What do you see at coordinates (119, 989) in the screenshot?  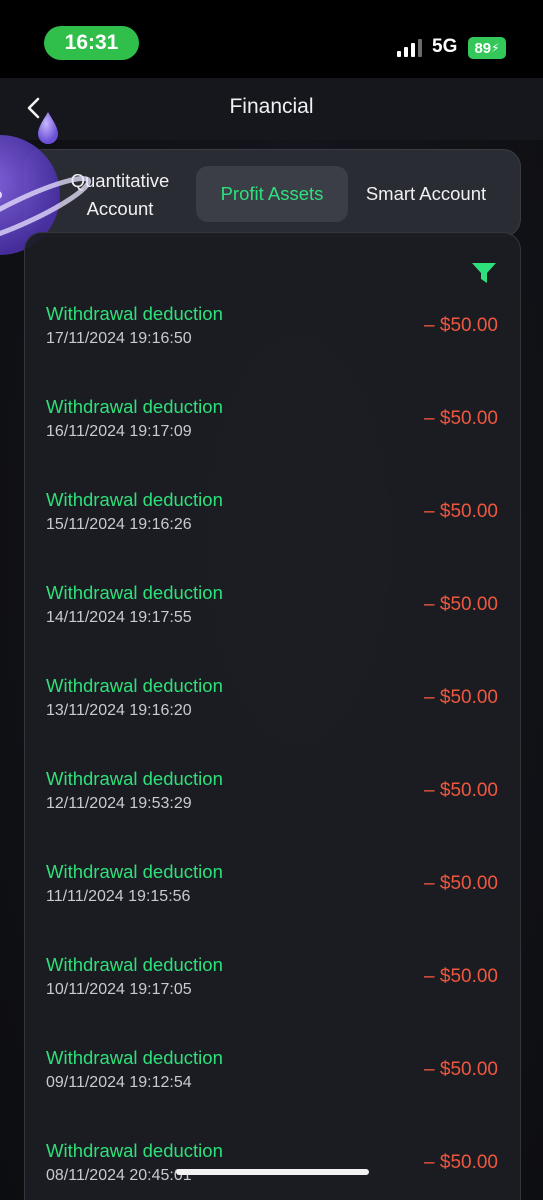 I see `transaction-date: 10/11/2024 19:17:05` at bounding box center [119, 989].